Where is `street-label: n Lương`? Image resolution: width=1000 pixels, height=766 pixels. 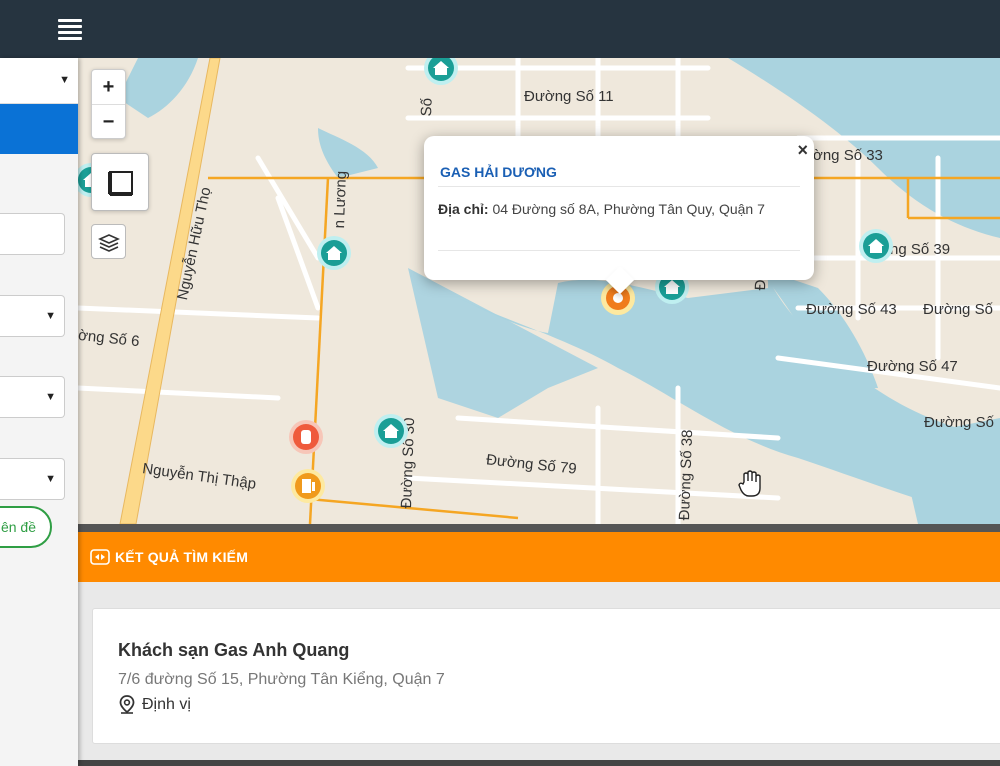 street-label: n Lương is located at coordinates (340, 199).